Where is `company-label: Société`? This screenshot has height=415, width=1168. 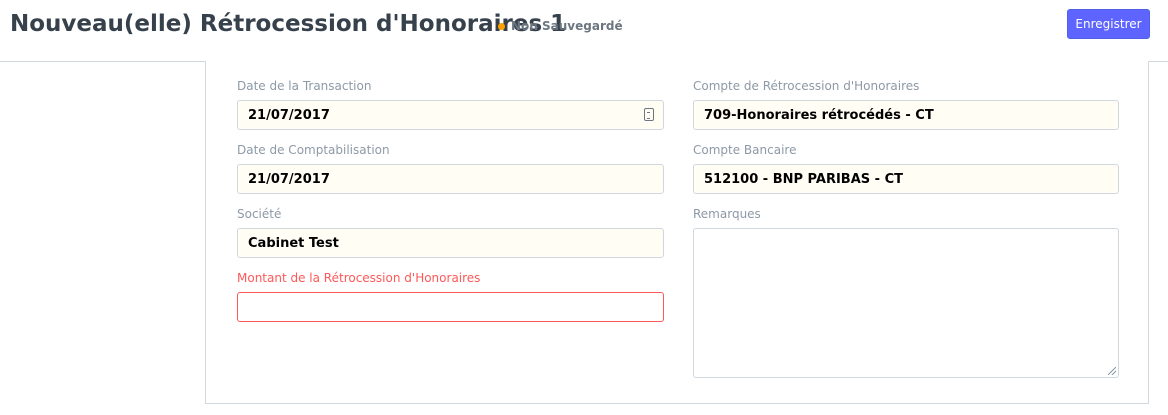
company-label: Société is located at coordinates (259, 214).